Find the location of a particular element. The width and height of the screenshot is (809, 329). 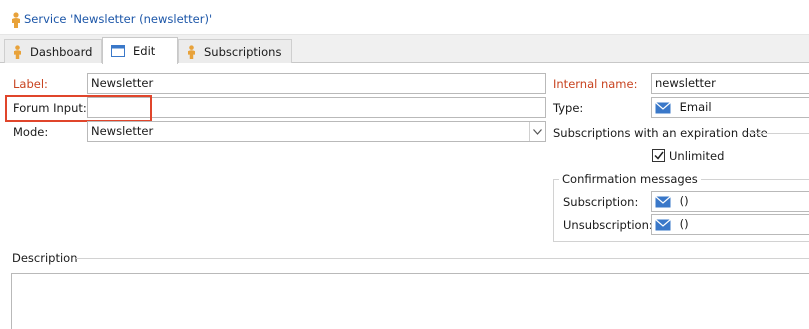

expiration-group-title: Subscriptions with an expiration date is located at coordinates (660, 133).